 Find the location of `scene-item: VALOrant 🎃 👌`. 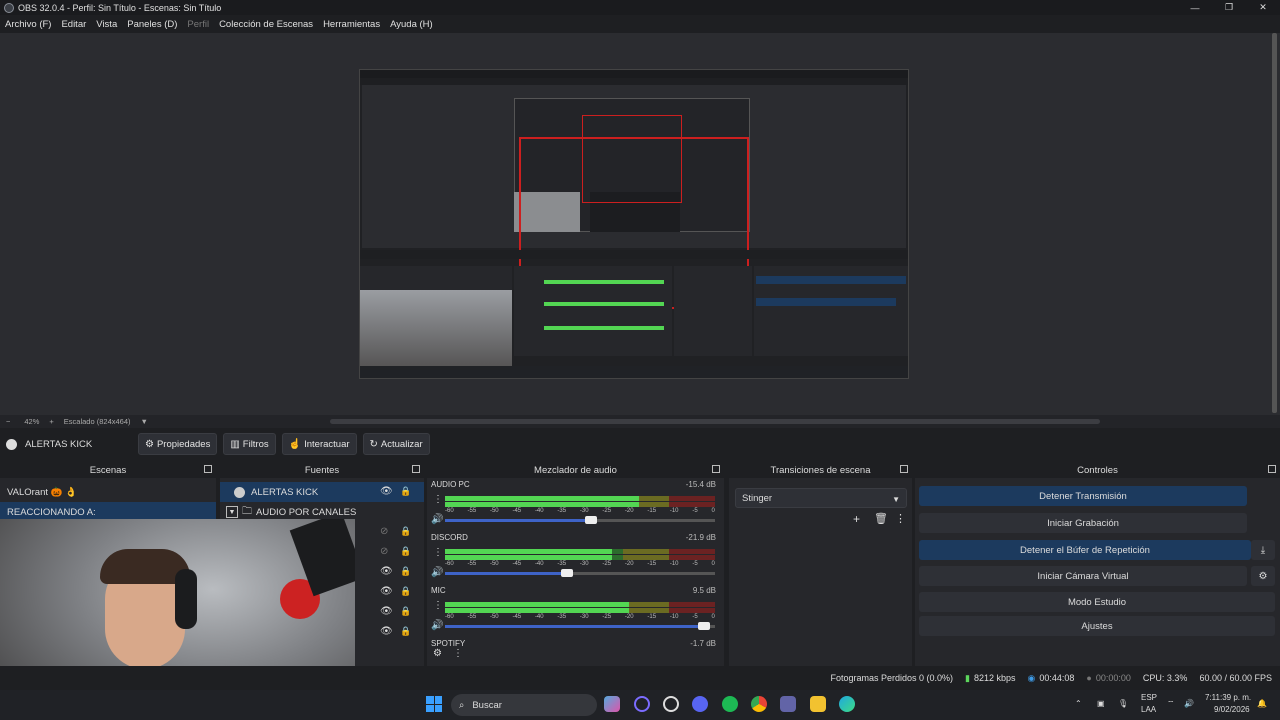

scene-item: VALOrant 🎃 👌 is located at coordinates (108, 492).